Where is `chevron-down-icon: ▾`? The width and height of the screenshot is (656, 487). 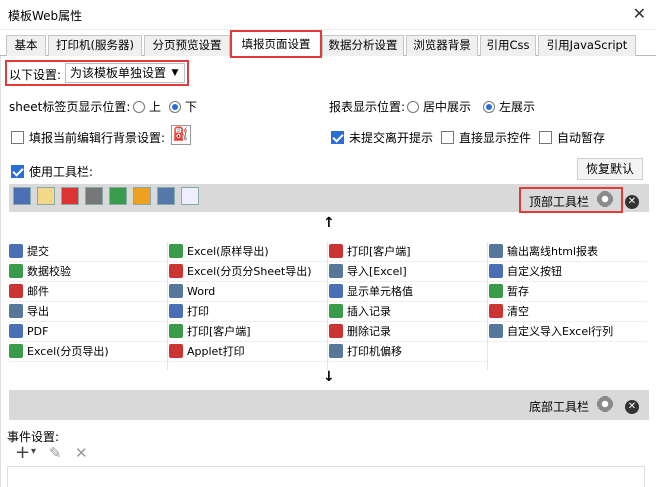 chevron-down-icon: ▾ is located at coordinates (33, 451).